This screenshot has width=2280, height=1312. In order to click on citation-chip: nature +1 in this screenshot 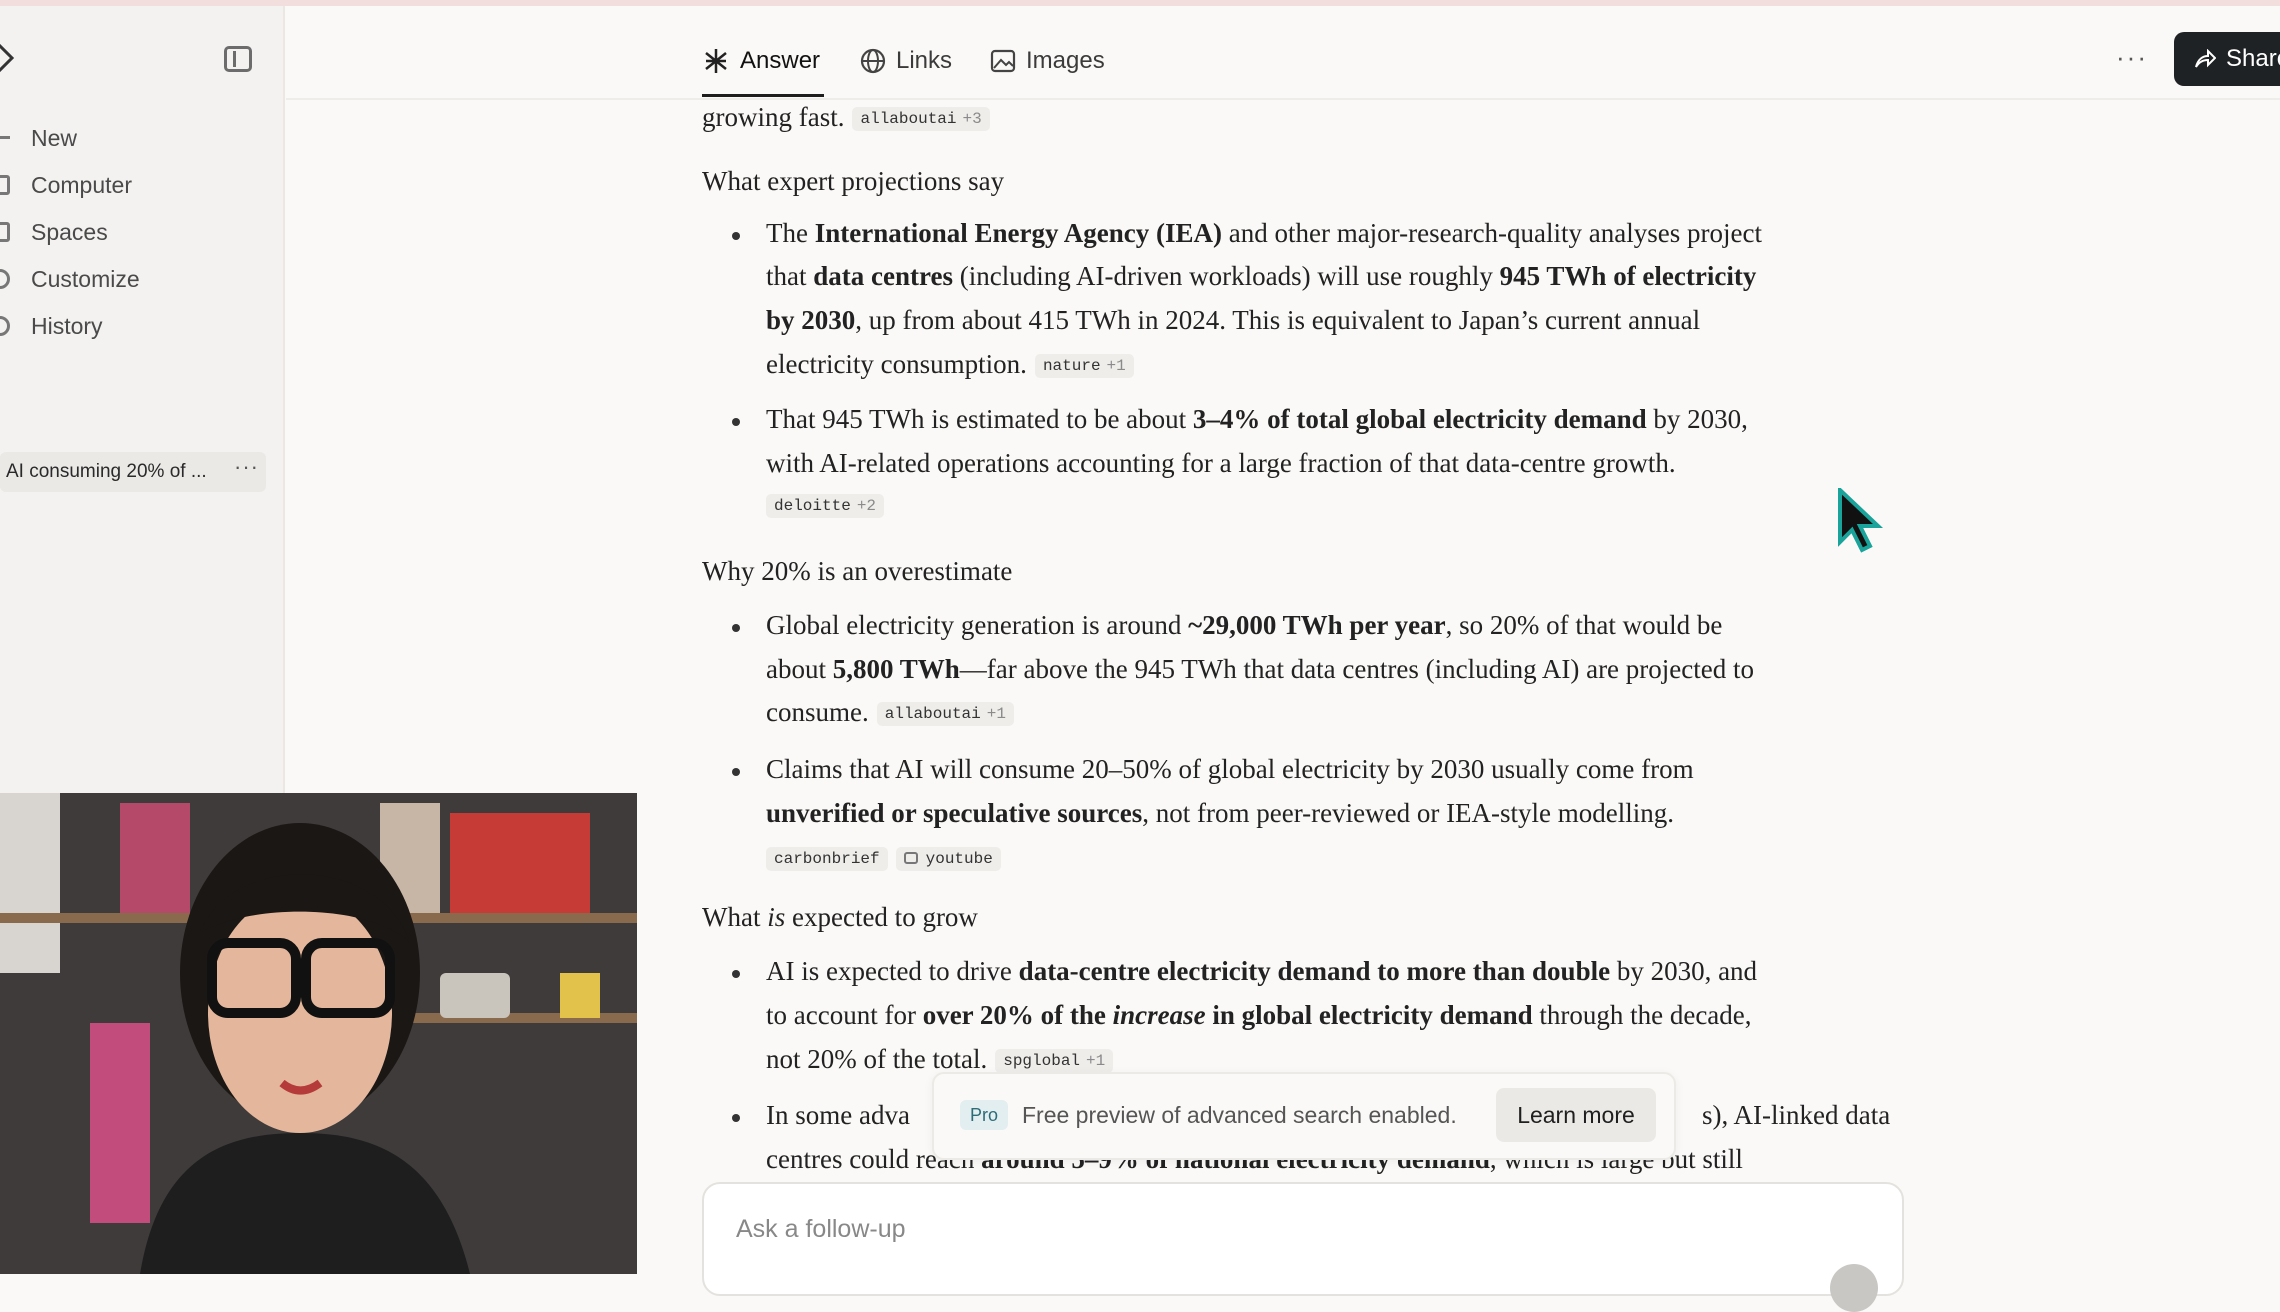, I will do `click(1084, 366)`.